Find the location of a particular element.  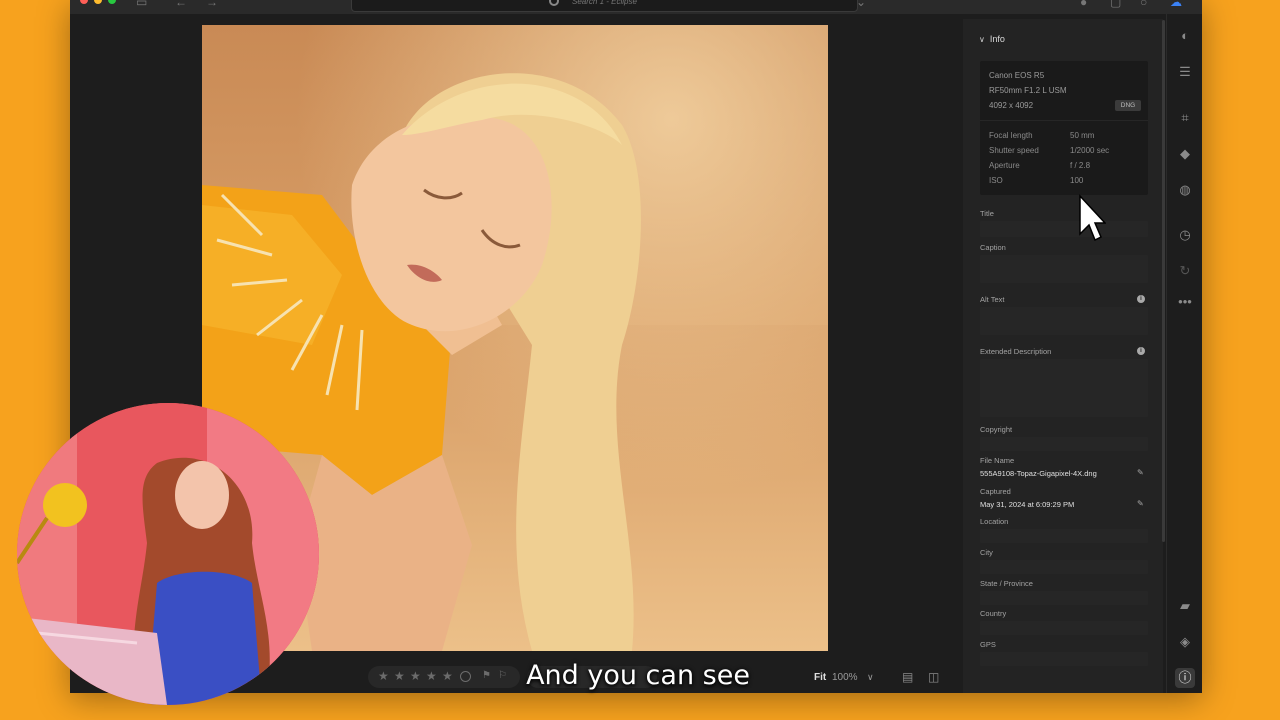

alt-text-field is located at coordinates (1064, 321).